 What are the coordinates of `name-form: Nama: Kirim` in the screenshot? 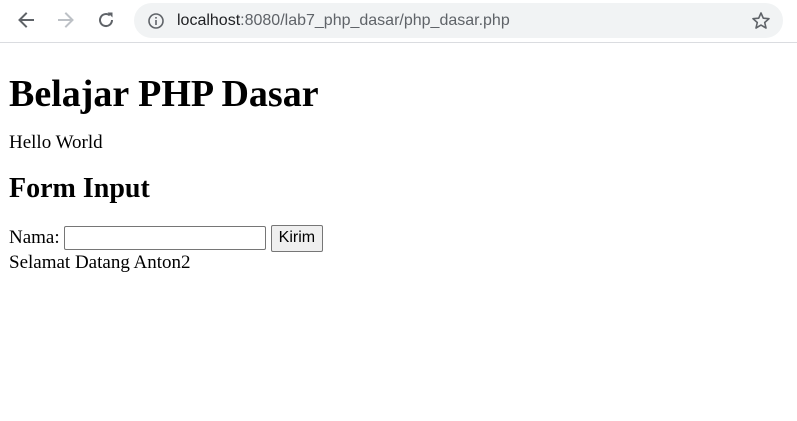 It's located at (166, 238).